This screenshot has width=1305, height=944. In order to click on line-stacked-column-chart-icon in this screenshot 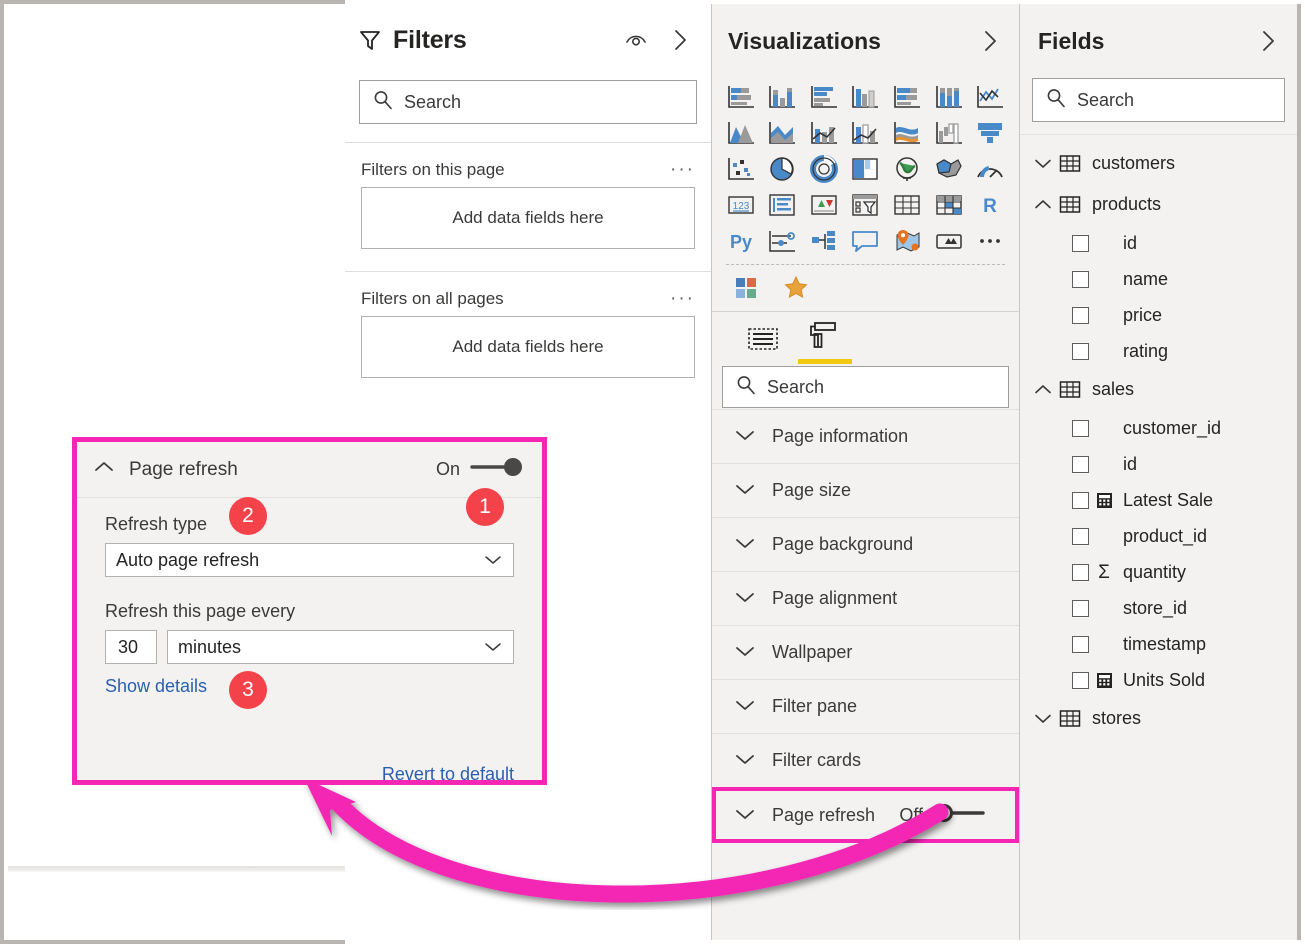, I will do `click(824, 133)`.